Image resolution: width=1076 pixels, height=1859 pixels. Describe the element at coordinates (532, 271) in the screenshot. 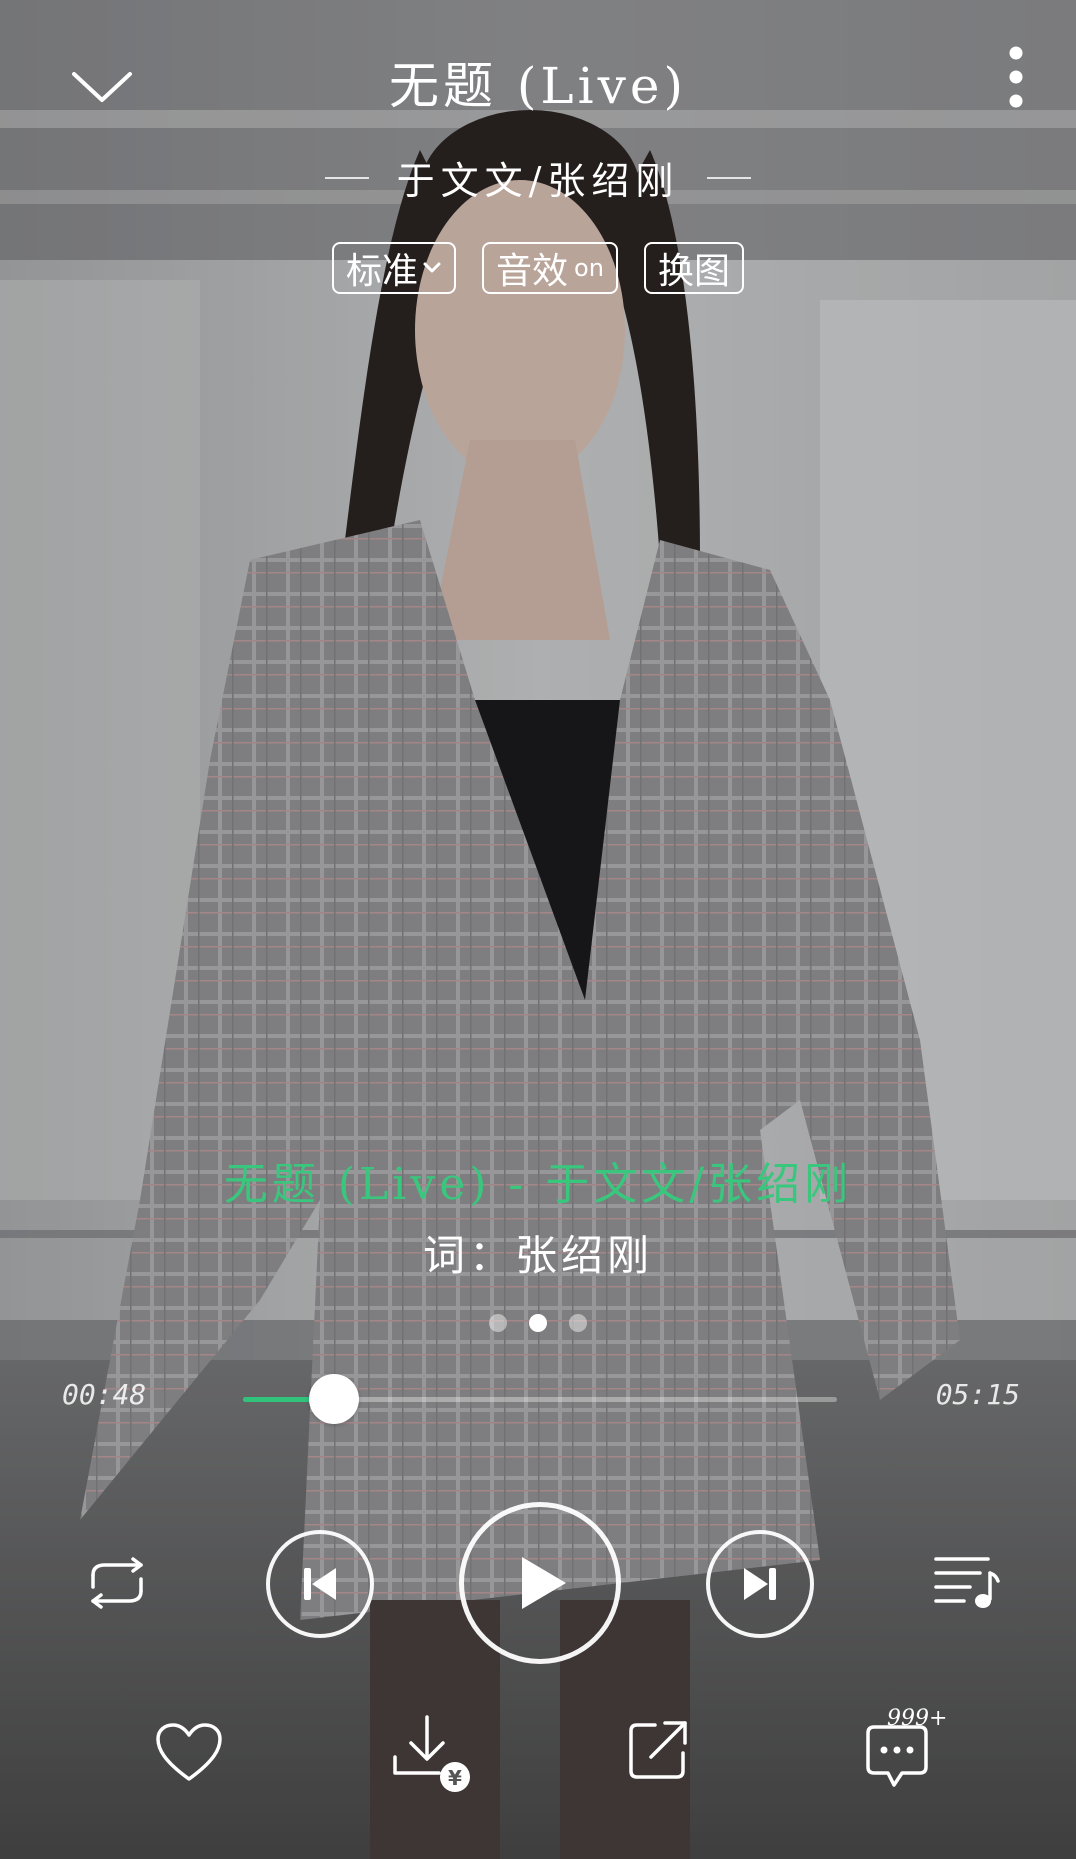

I see `sound-effect-label: 音效` at that location.